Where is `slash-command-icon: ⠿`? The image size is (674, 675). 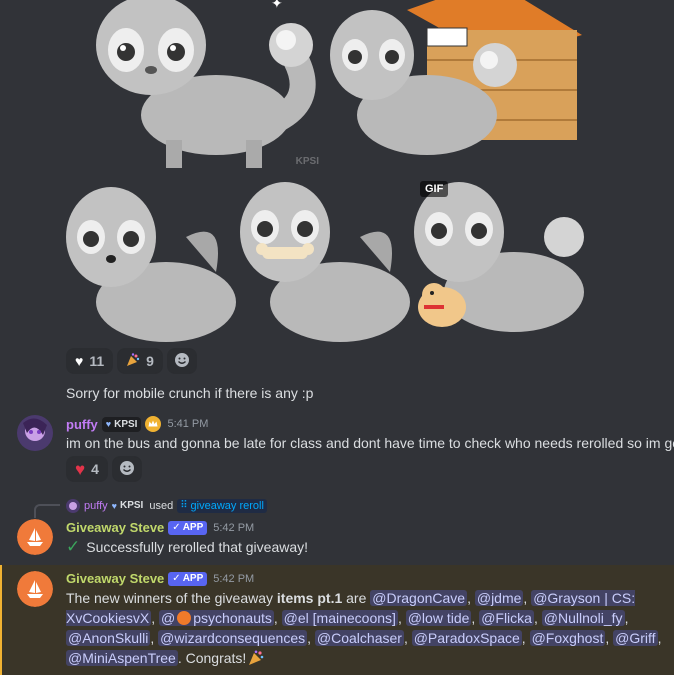
slash-command-icon: ⠿ is located at coordinates (184, 505).